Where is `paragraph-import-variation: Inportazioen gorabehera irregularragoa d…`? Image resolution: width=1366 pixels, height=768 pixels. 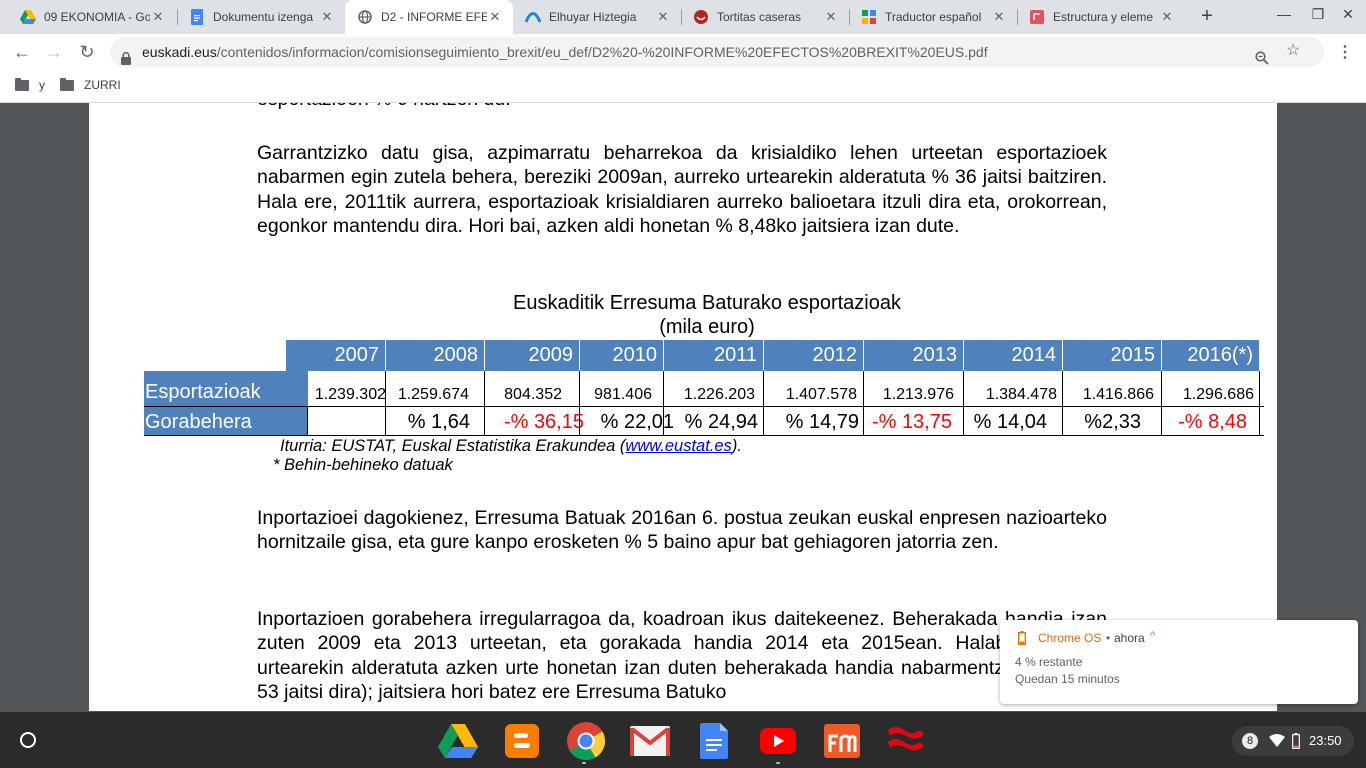 paragraph-import-variation: Inportazioen gorabehera irregularragoa d… is located at coordinates (682, 656).